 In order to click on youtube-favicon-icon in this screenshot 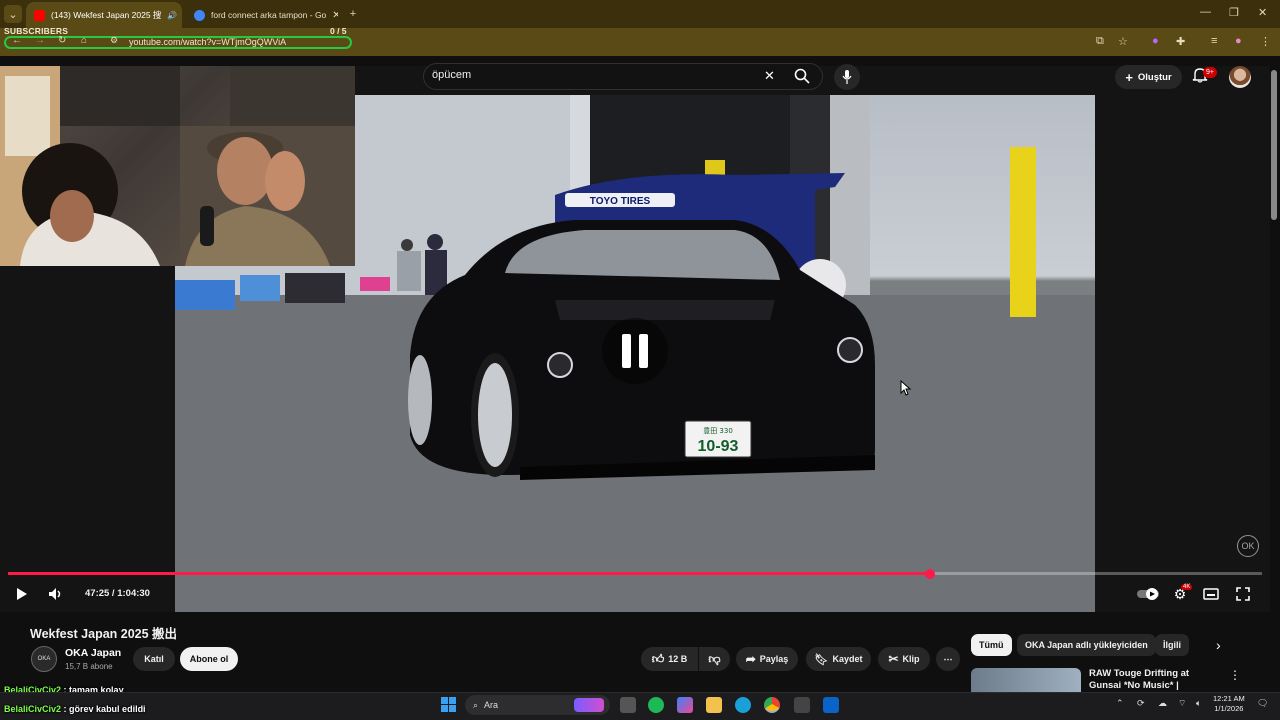, I will do `click(39, 15)`.